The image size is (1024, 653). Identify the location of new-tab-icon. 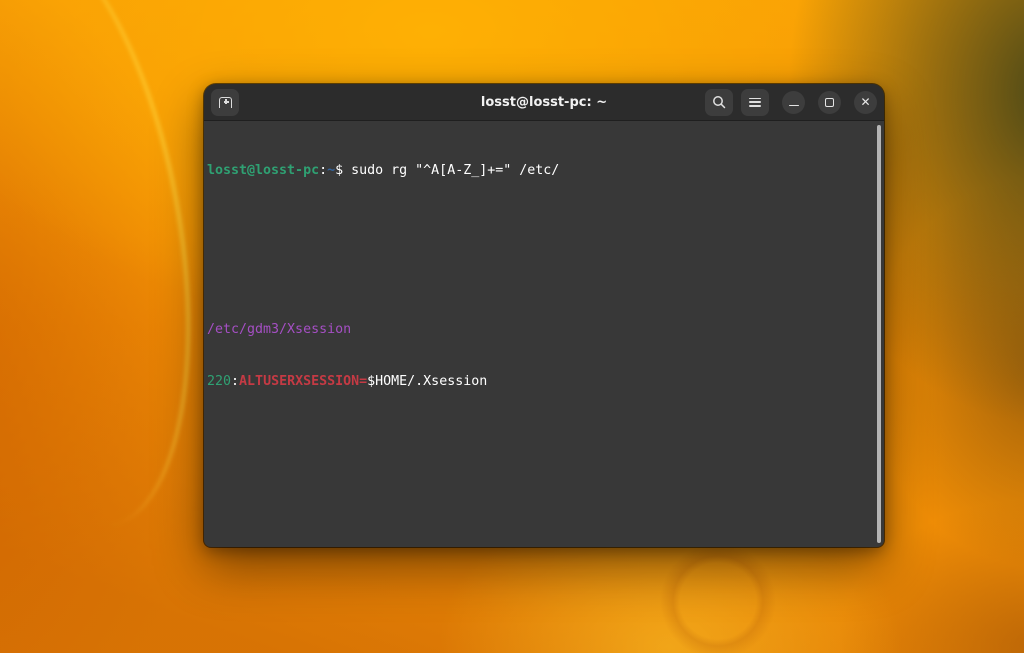
(225, 102).